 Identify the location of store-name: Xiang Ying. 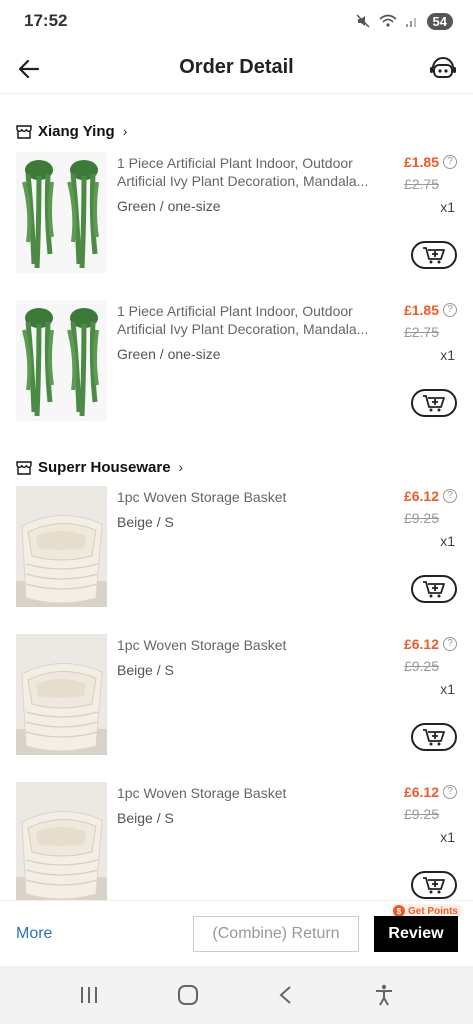
(76, 131).